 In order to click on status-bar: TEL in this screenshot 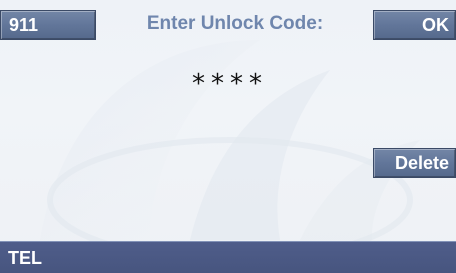, I will do `click(228, 257)`.